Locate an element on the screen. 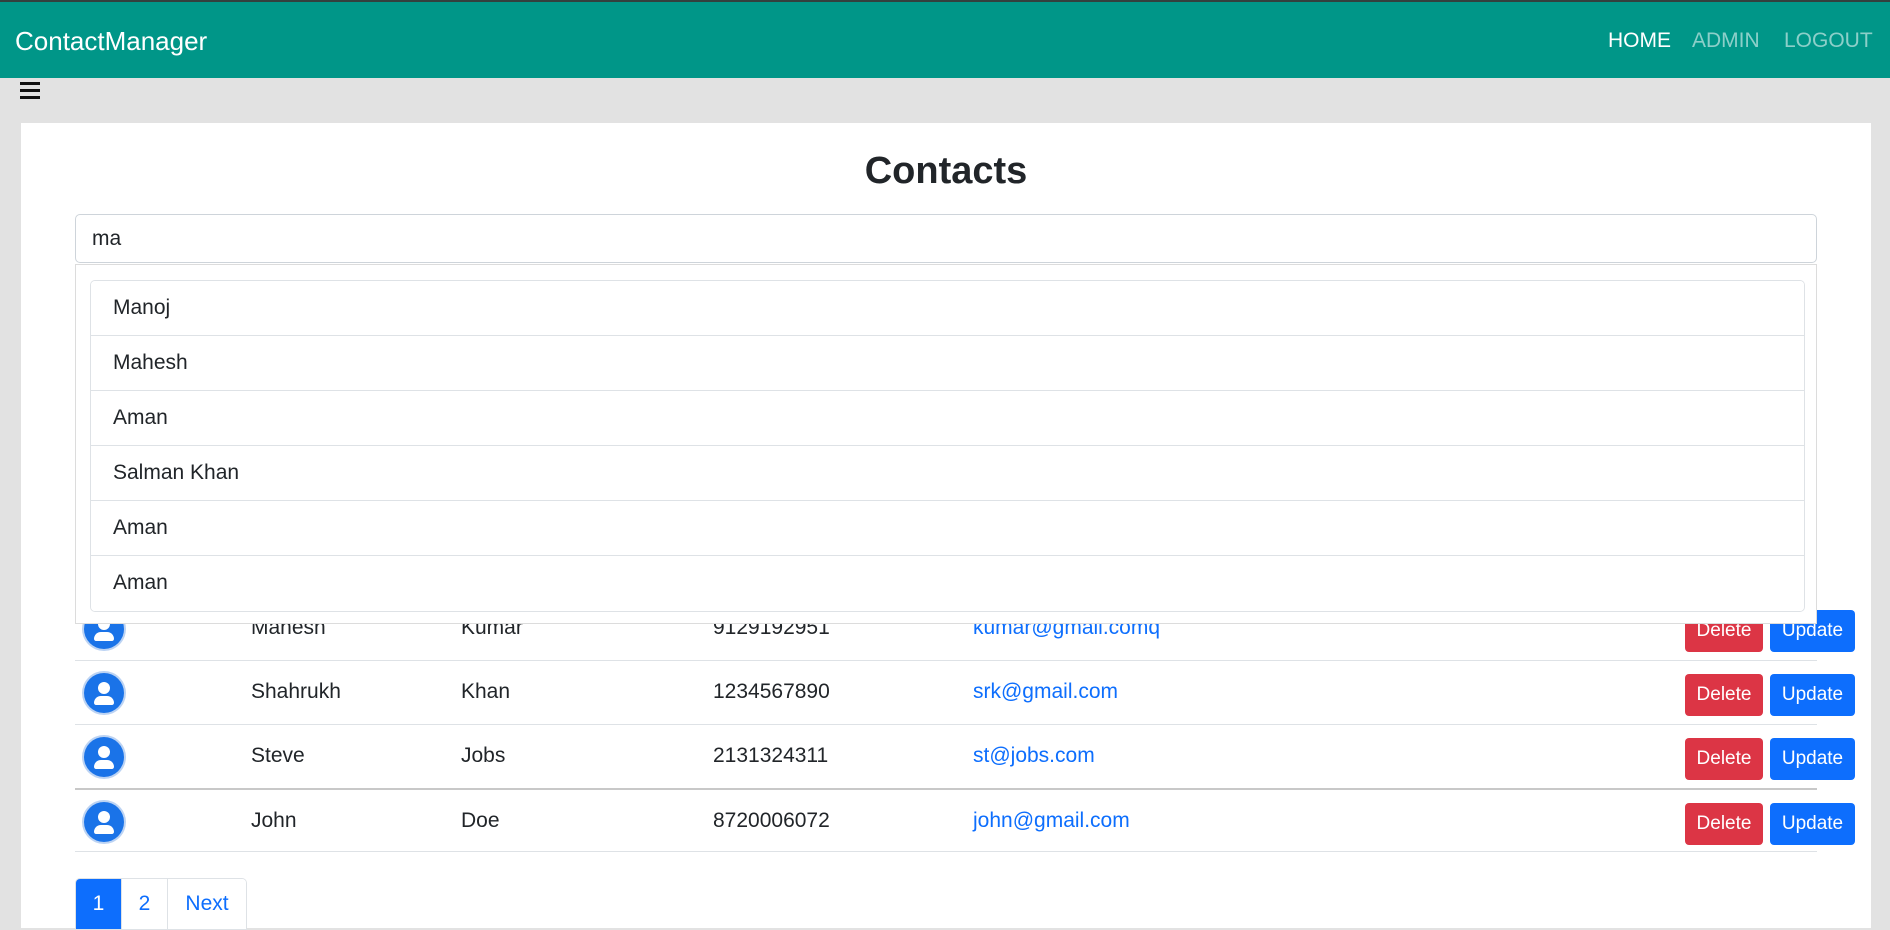 This screenshot has height=930, width=1890. nav-admin-link: ADMIN is located at coordinates (1726, 41).